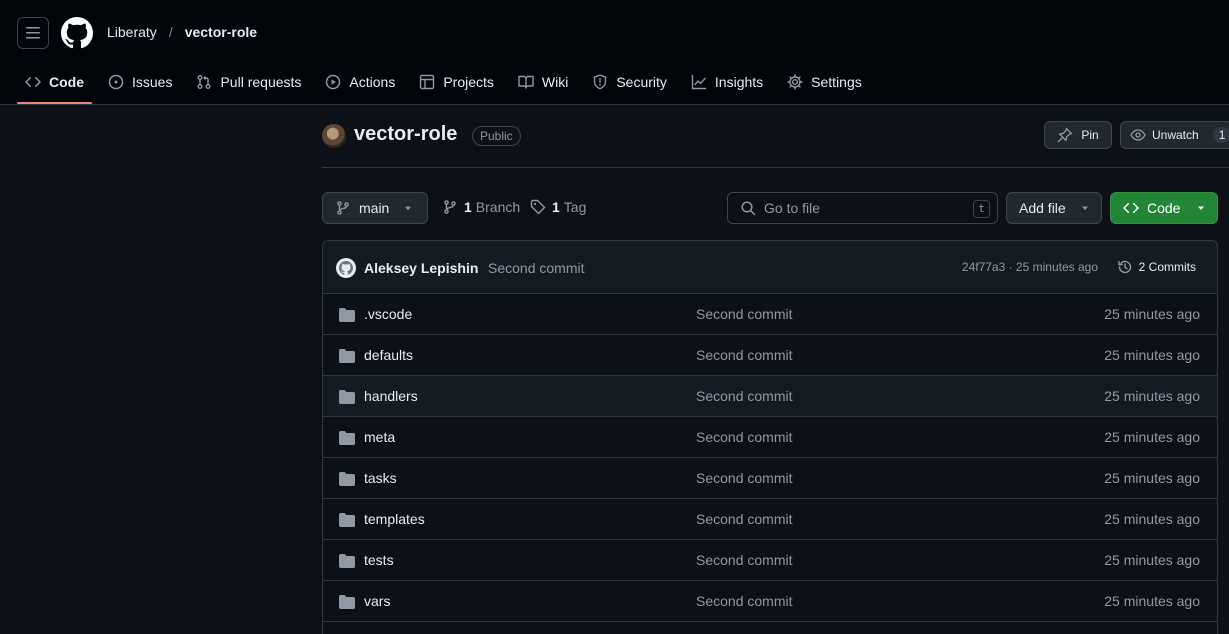 This screenshot has height=634, width=1229. Describe the element at coordinates (1030, 267) in the screenshot. I see `commit-hash-time: 24f77a3 · 25 minutes ago` at that location.